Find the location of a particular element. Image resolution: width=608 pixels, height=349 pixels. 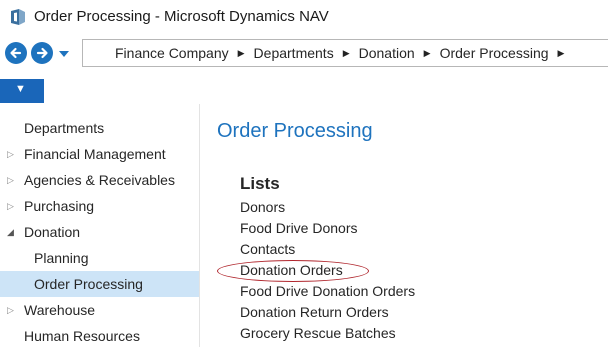

sidebar-item-label: Departments is located at coordinates (64, 128).